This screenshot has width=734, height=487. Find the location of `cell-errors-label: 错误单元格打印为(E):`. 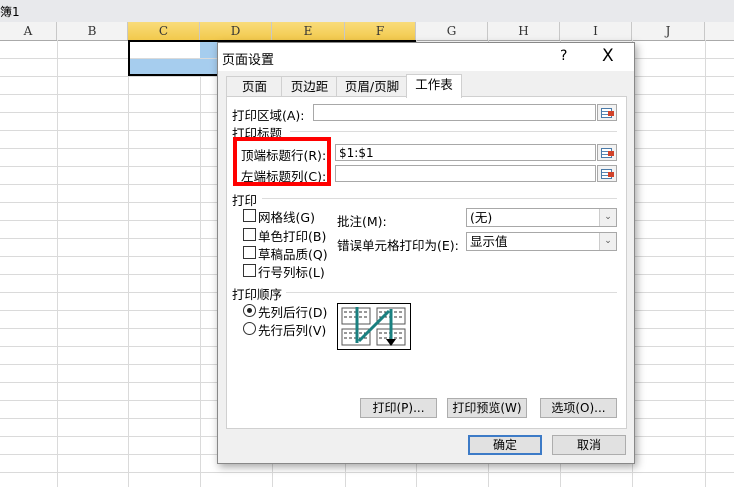

cell-errors-label: 错误单元格打印为(E): is located at coordinates (398, 245).